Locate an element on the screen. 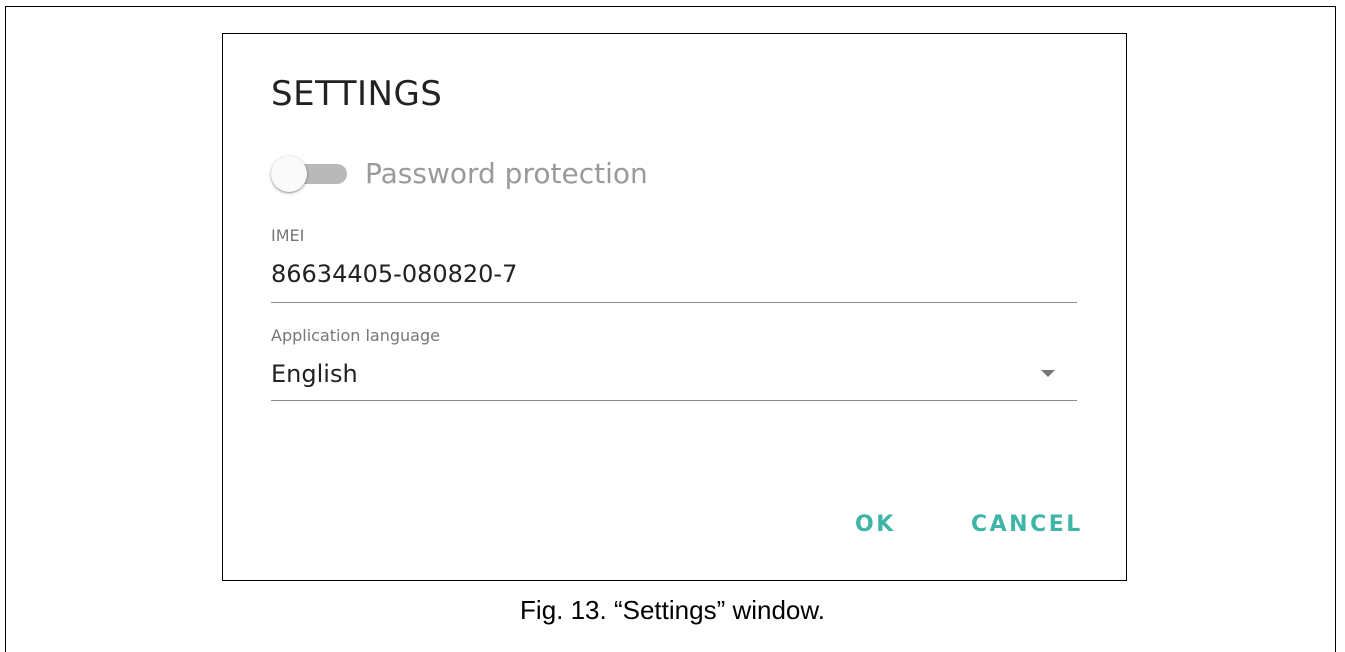 This screenshot has width=1345, height=652. language-value: English is located at coordinates (651, 374).